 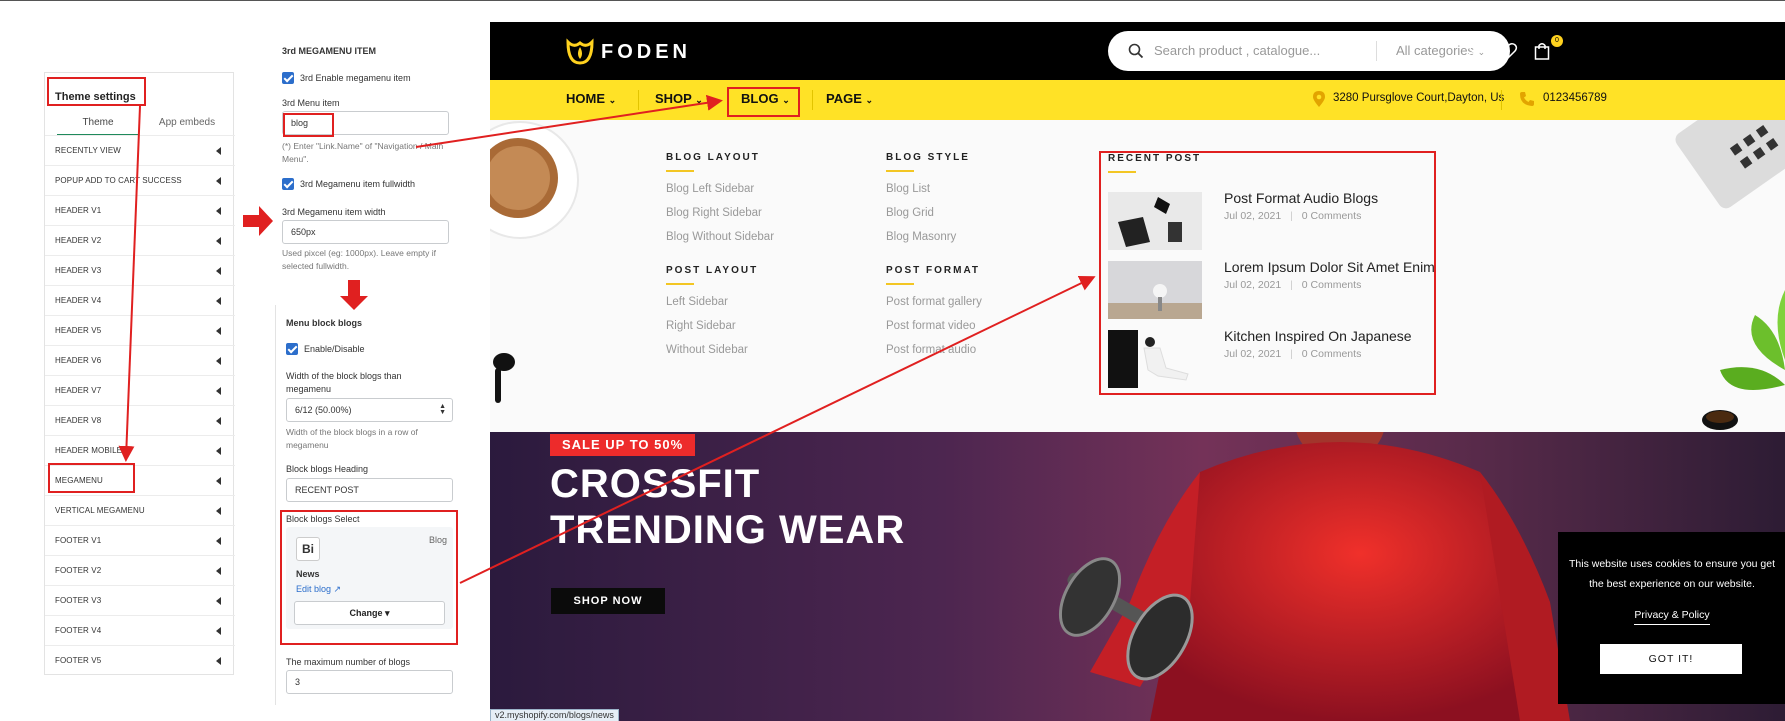 What do you see at coordinates (849, 100) in the screenshot?
I see `nav-page: PAGE ⌄` at bounding box center [849, 100].